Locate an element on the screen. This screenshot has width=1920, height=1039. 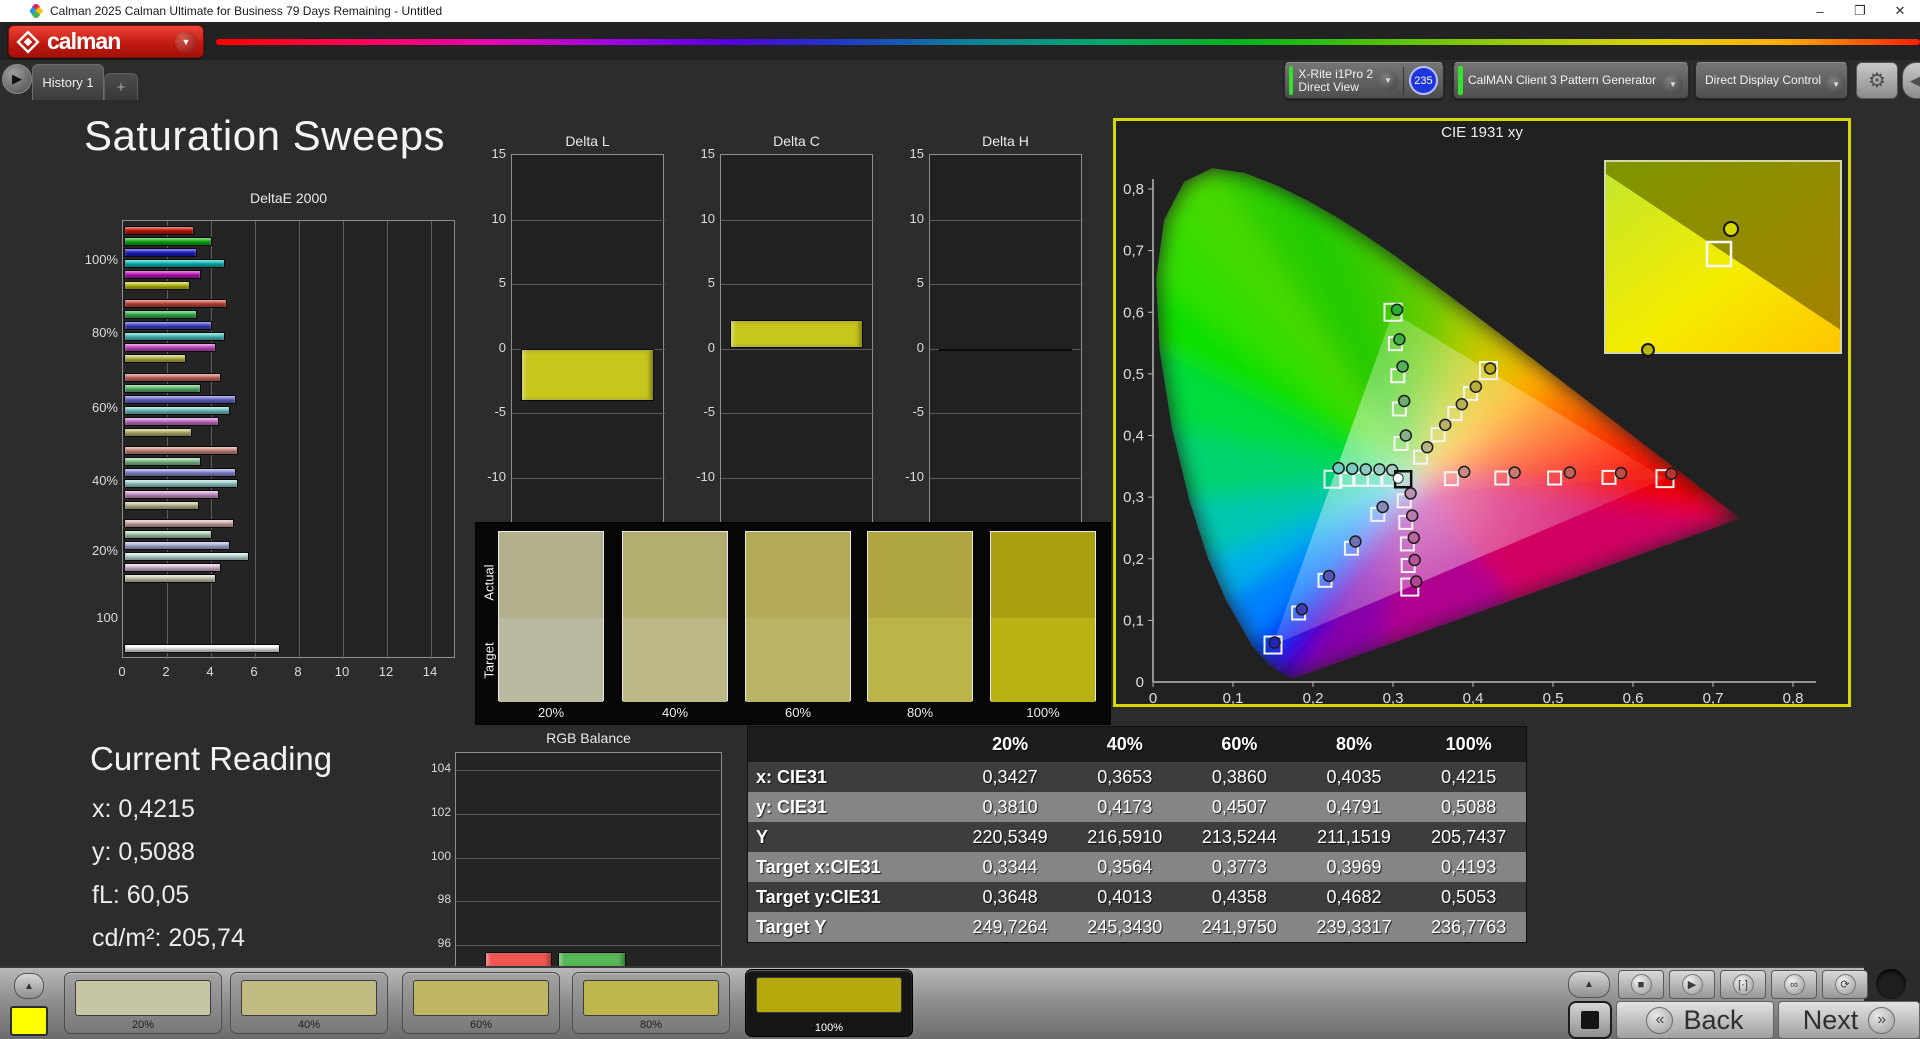
calman-logo-text: calman is located at coordinates (84, 41).